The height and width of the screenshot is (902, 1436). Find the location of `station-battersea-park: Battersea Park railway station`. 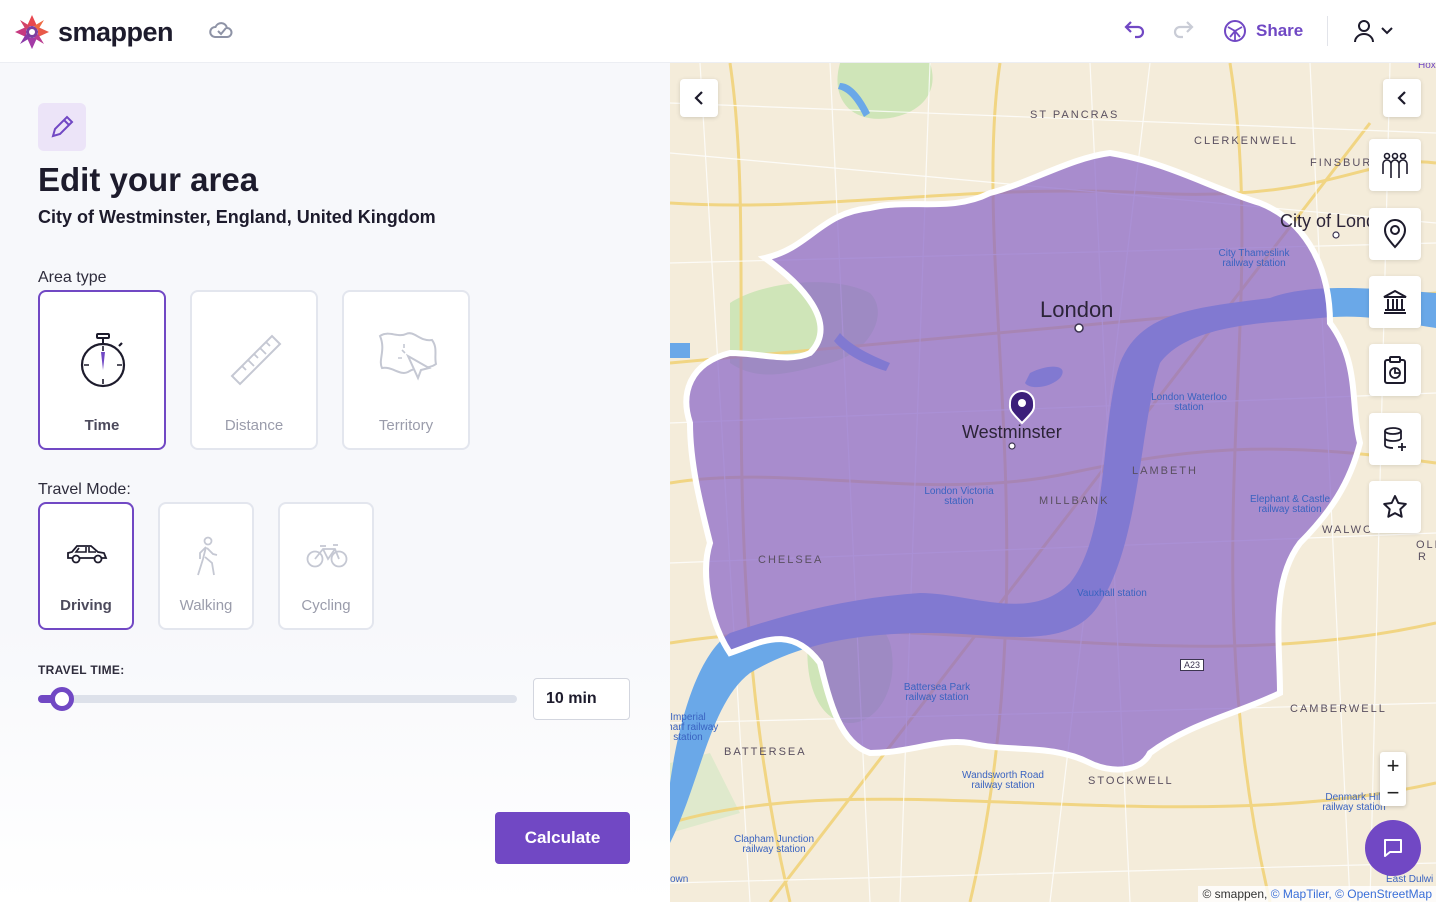

station-battersea-park: Battersea Park railway station is located at coordinates (937, 692).